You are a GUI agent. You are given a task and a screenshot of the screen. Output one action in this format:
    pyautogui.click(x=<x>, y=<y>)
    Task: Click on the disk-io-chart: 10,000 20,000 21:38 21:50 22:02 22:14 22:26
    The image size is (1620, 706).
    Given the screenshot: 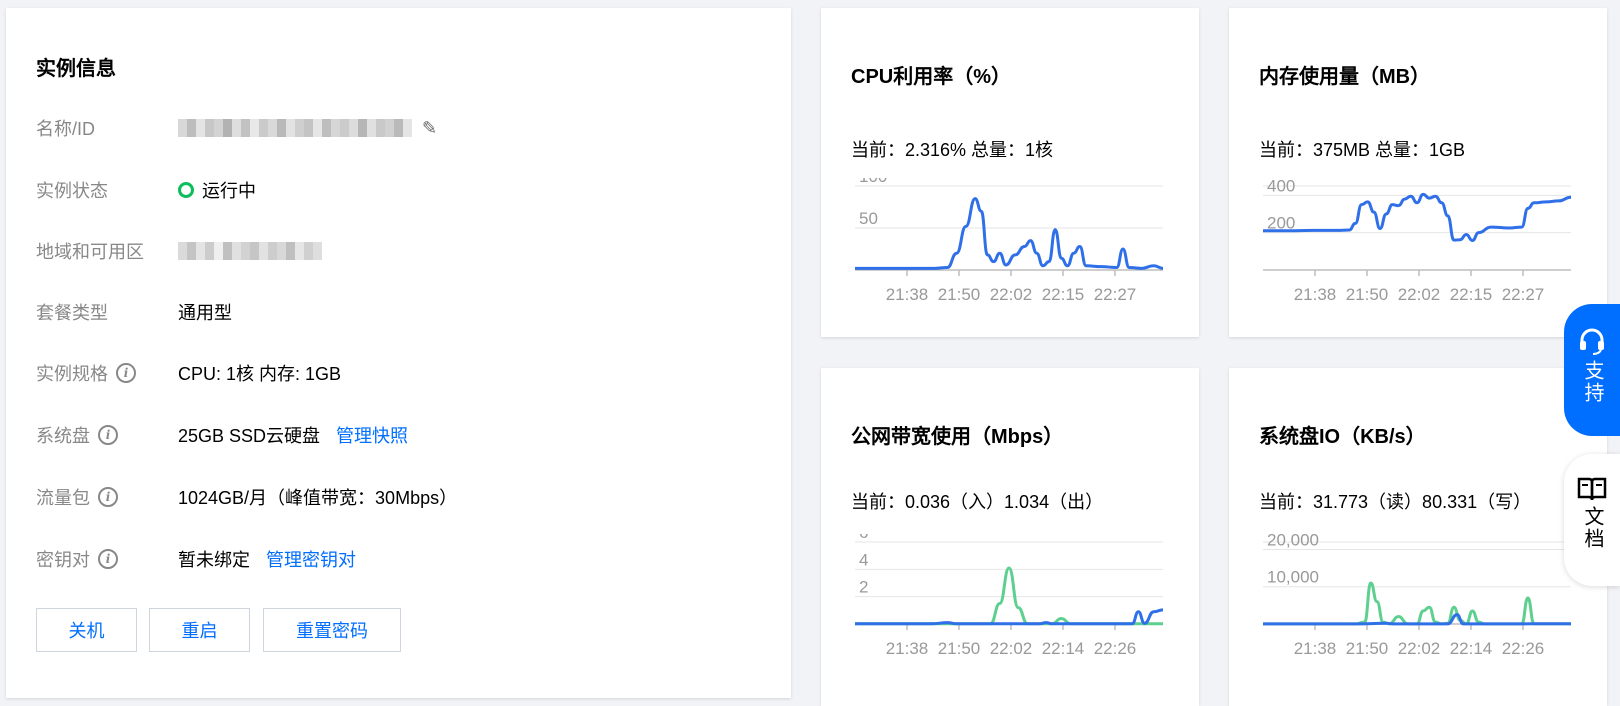 What is the action you would take?
    pyautogui.click(x=1417, y=596)
    